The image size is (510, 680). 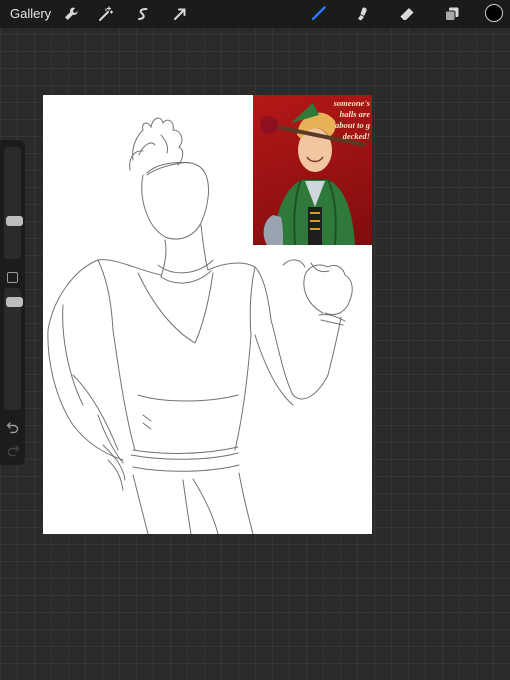 I want to click on top-toolbar: Gallery, so click(x=255, y=14).